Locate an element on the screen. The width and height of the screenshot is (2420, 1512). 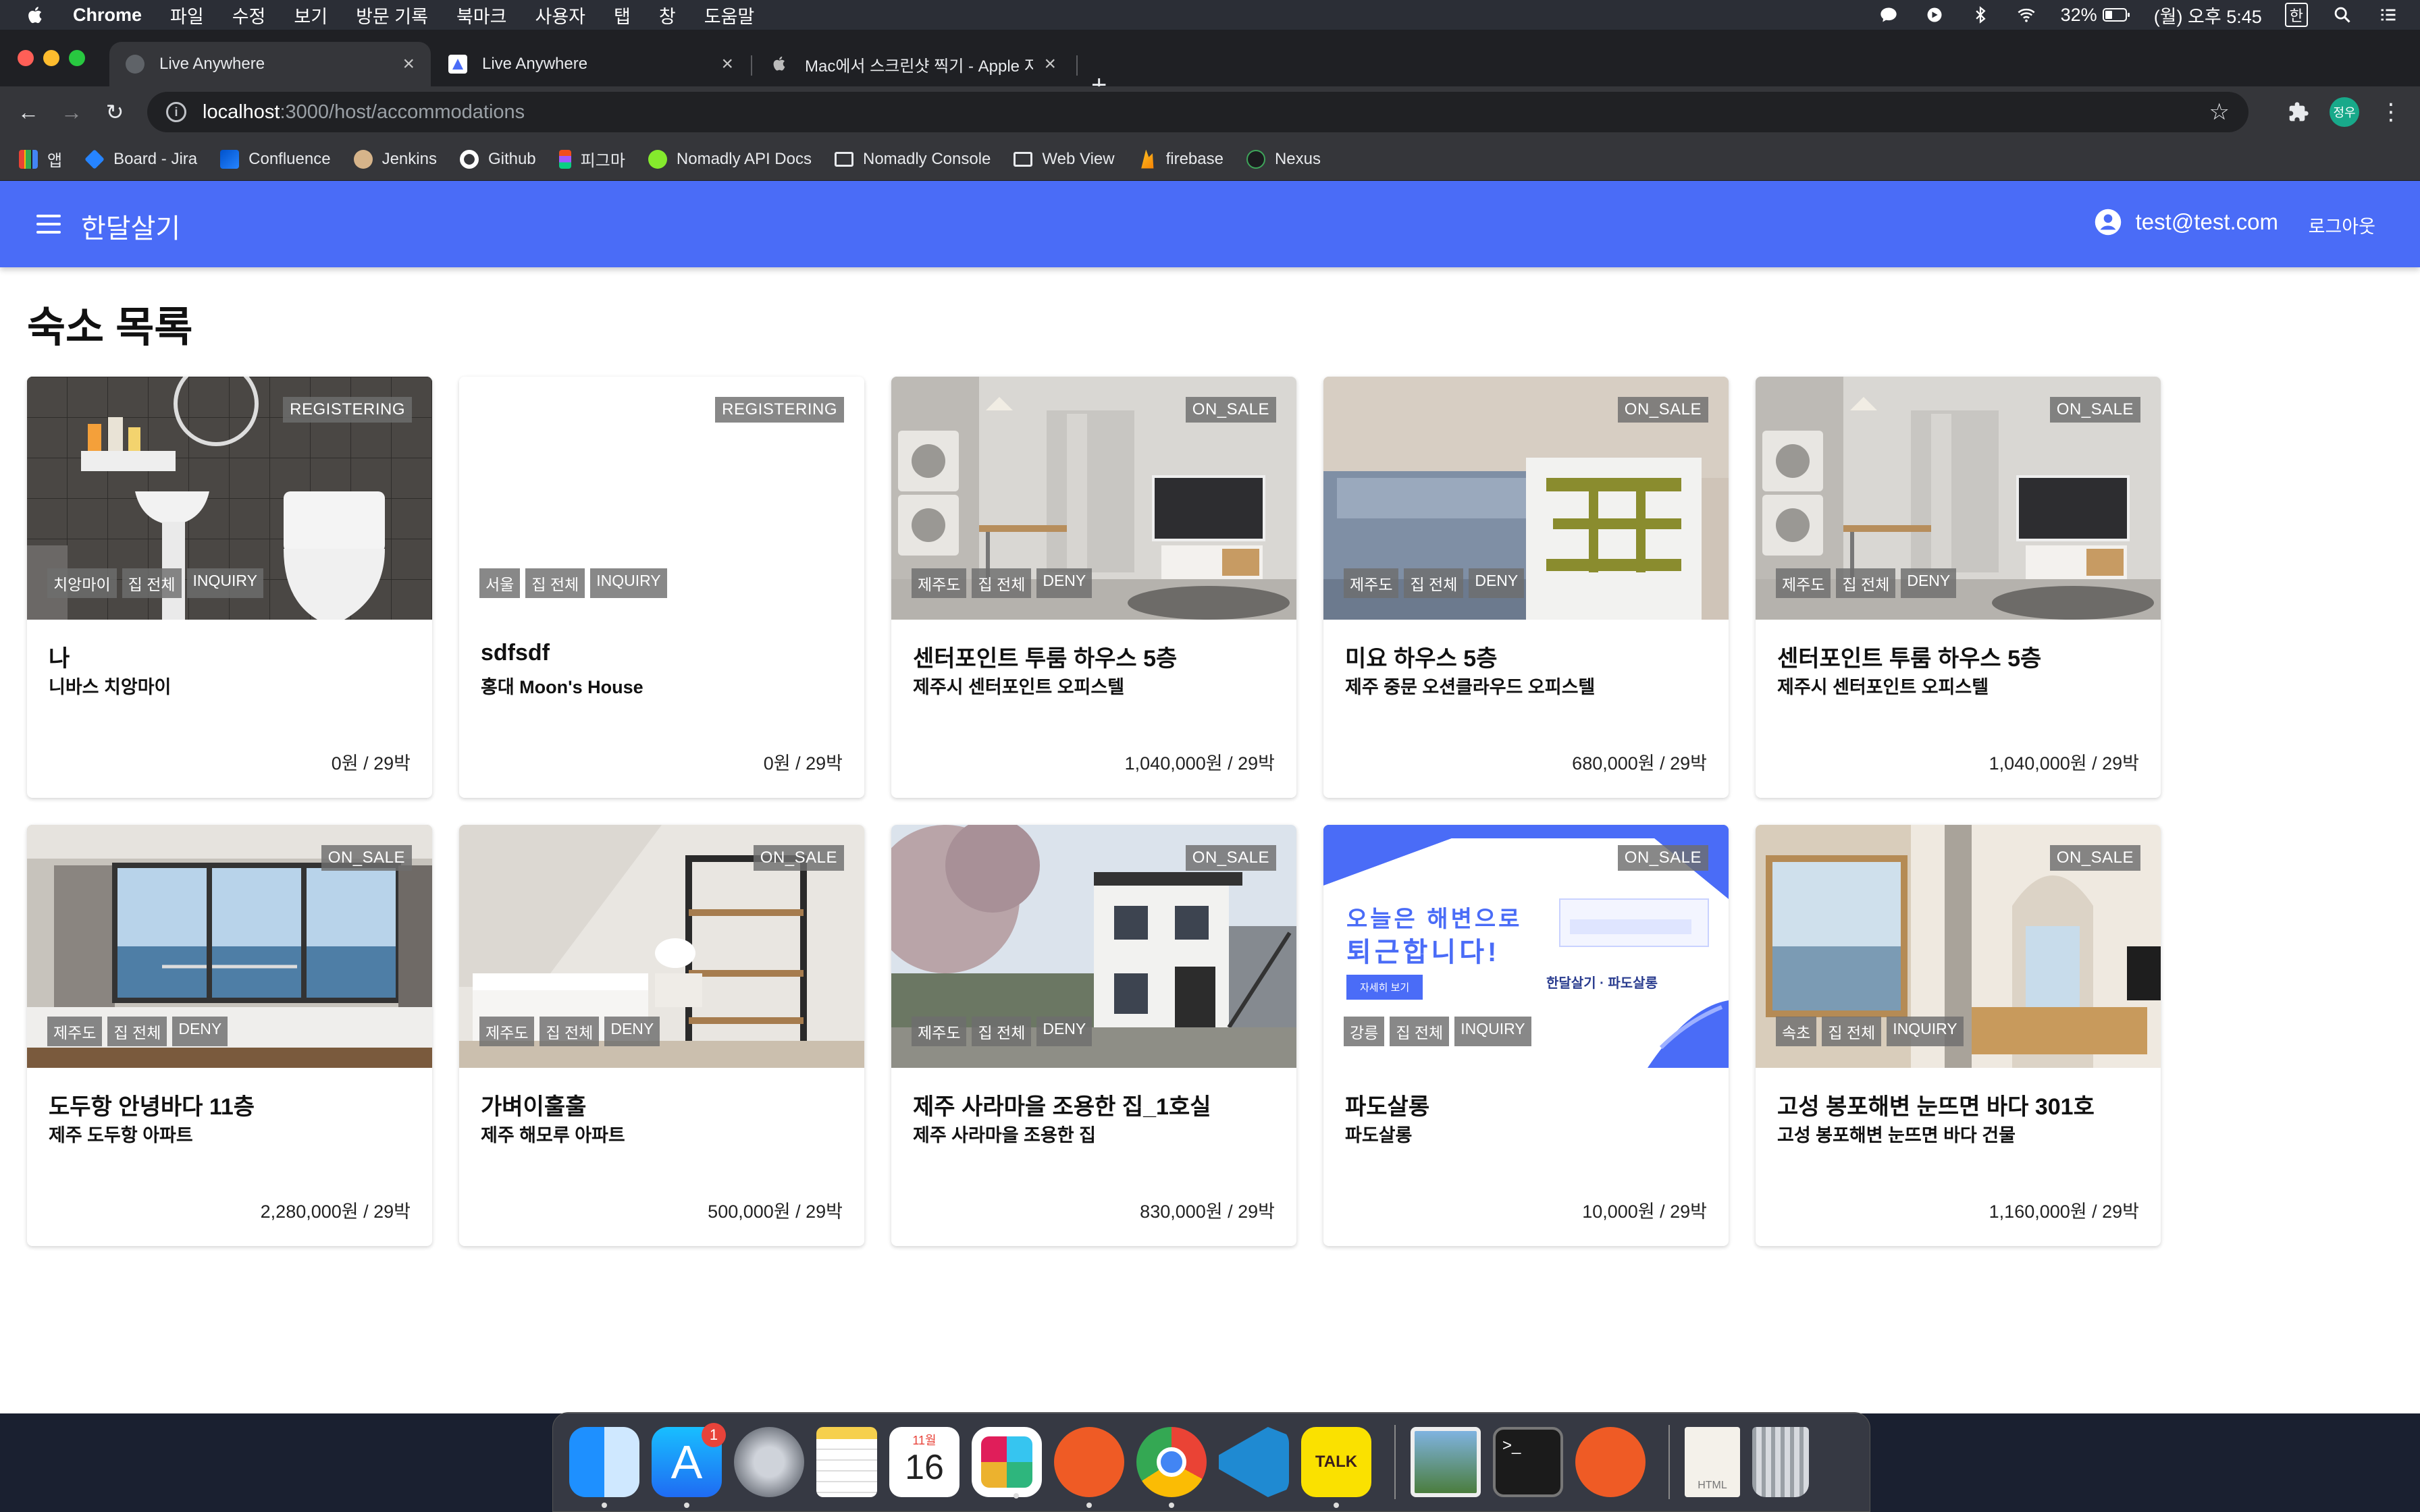
apple-logo-icon is located at coordinates (36, 15).